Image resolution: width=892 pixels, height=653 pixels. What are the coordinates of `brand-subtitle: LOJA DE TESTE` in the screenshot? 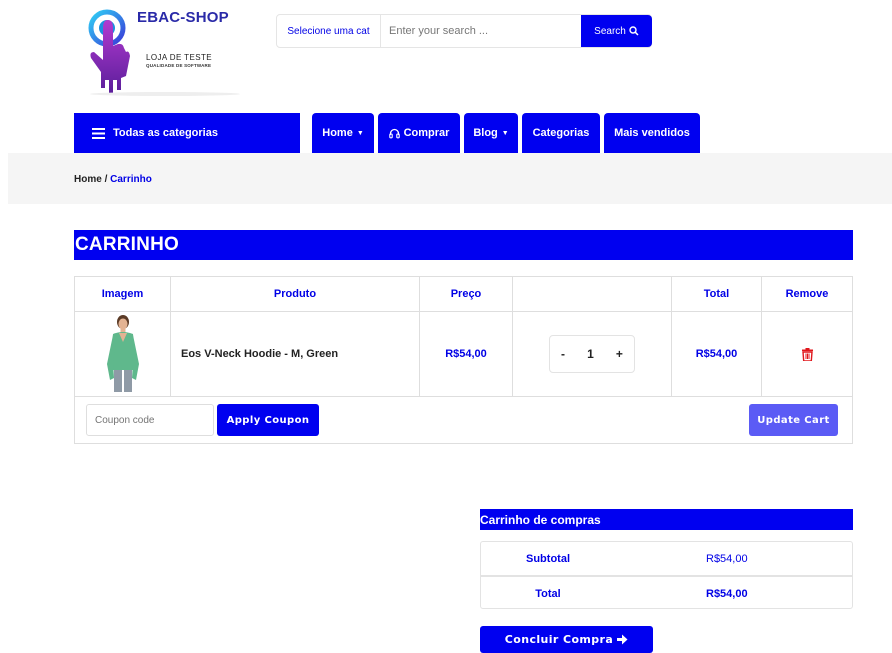 It's located at (179, 57).